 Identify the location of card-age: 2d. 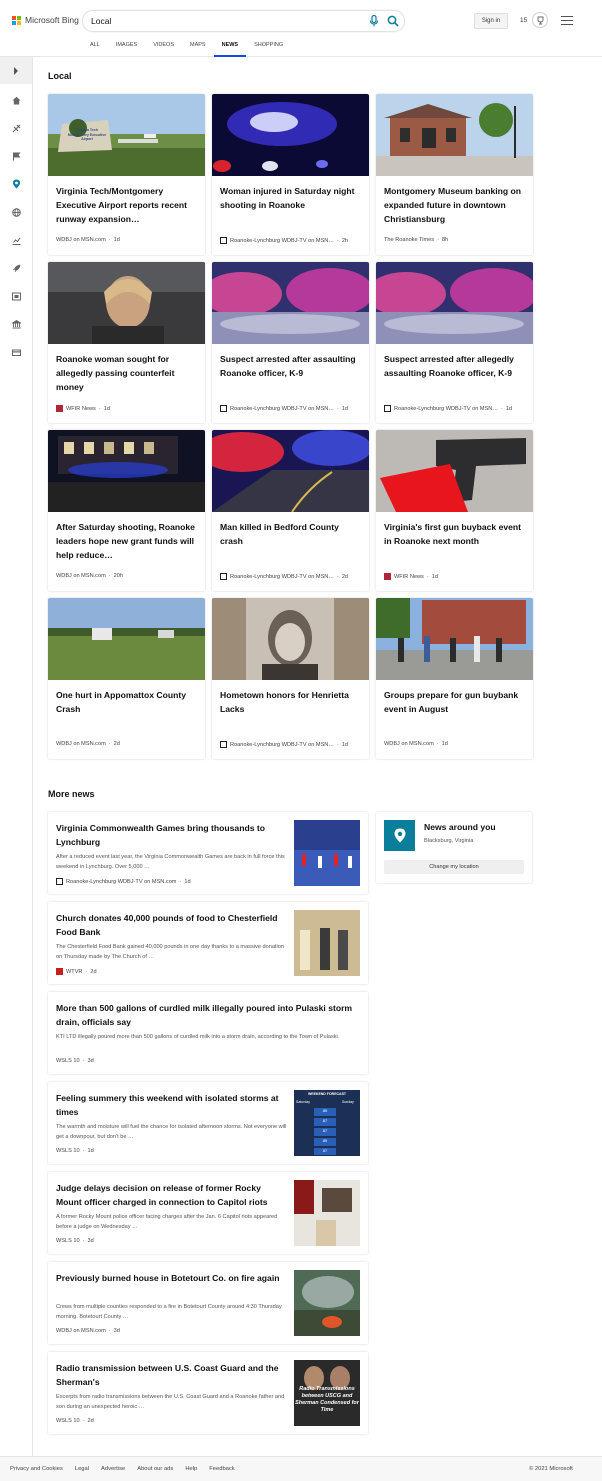
(116, 744).